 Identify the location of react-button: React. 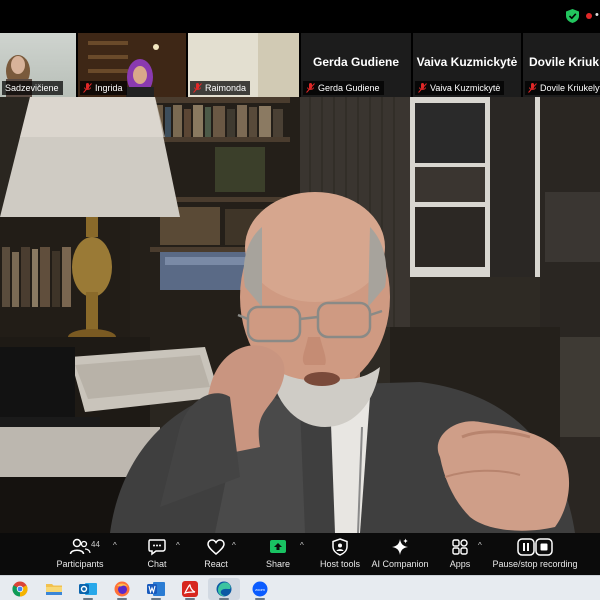
(216, 555).